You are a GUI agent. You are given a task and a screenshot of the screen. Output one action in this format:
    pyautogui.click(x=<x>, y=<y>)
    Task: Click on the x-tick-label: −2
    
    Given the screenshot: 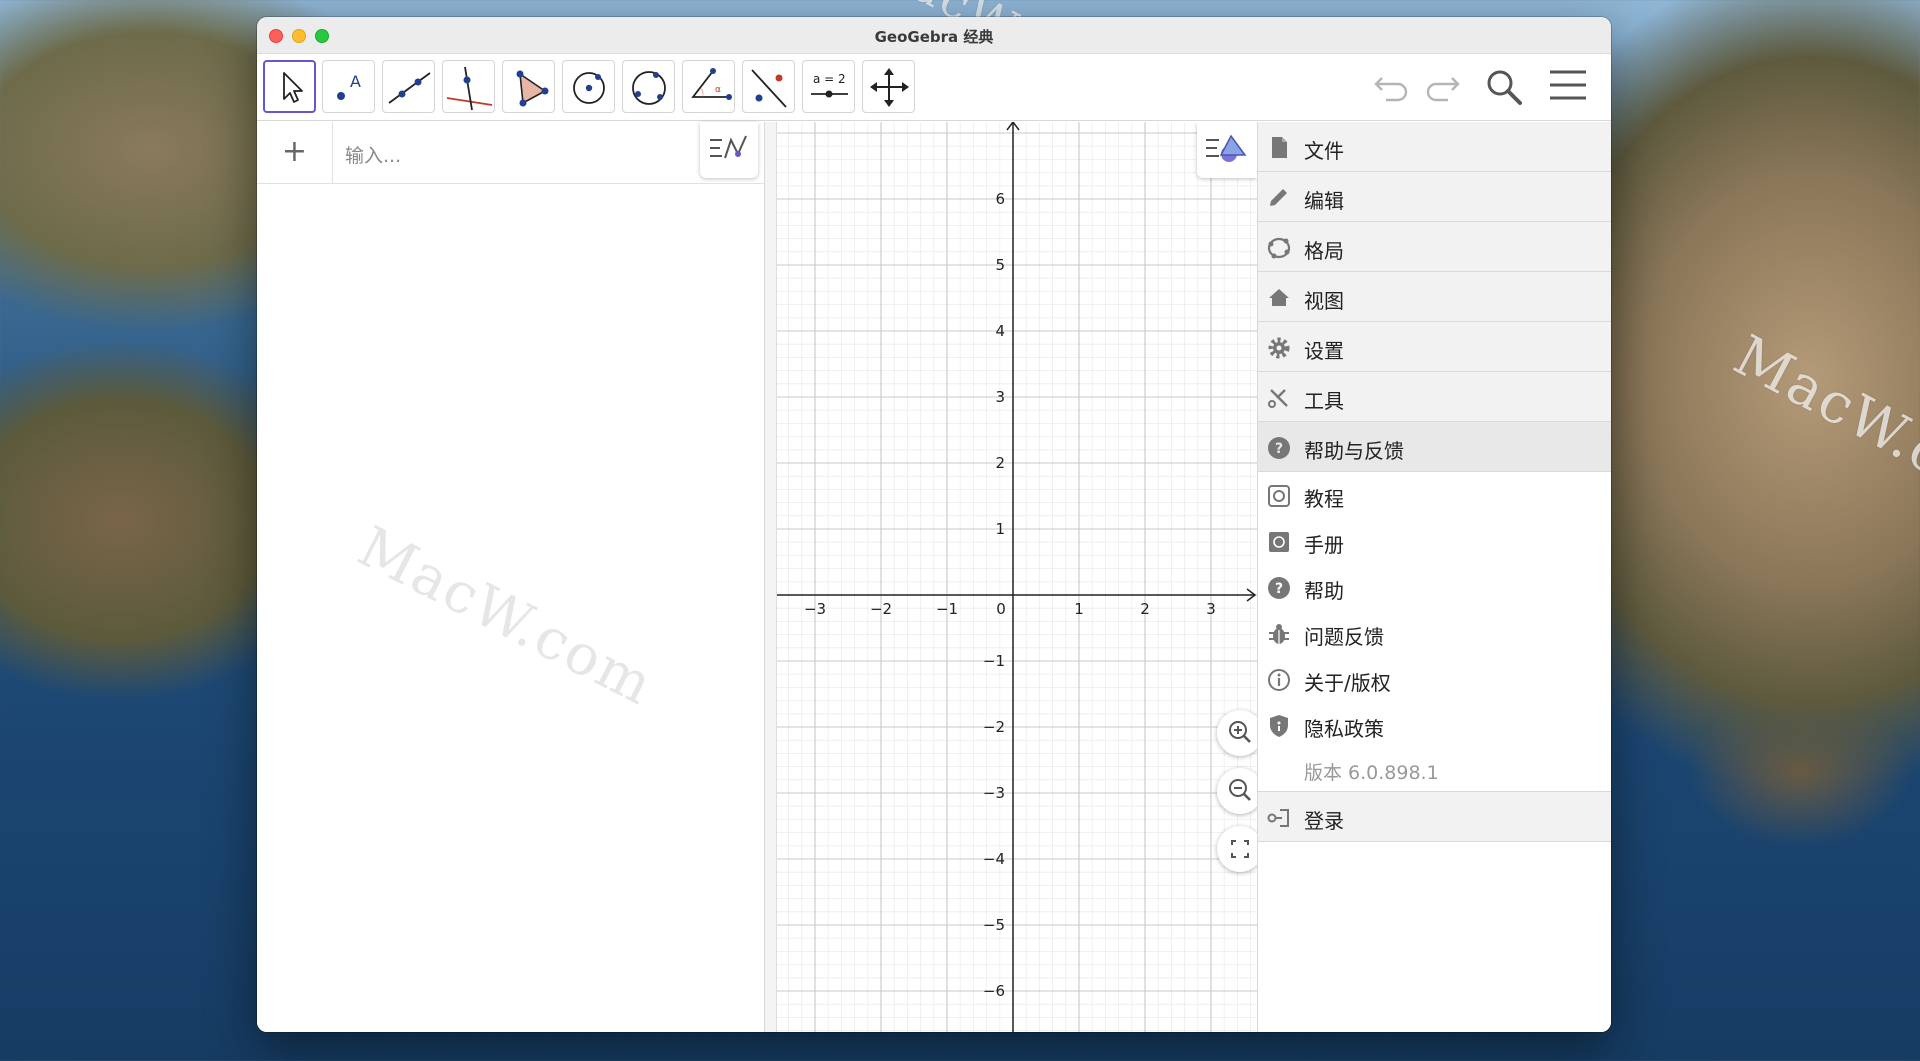 What is the action you would take?
    pyautogui.click(x=881, y=609)
    